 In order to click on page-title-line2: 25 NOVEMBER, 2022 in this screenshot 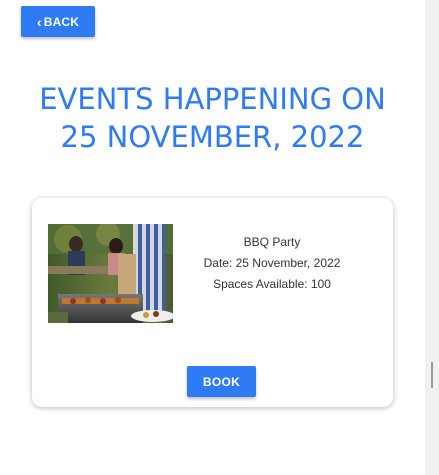, I will do `click(212, 137)`.